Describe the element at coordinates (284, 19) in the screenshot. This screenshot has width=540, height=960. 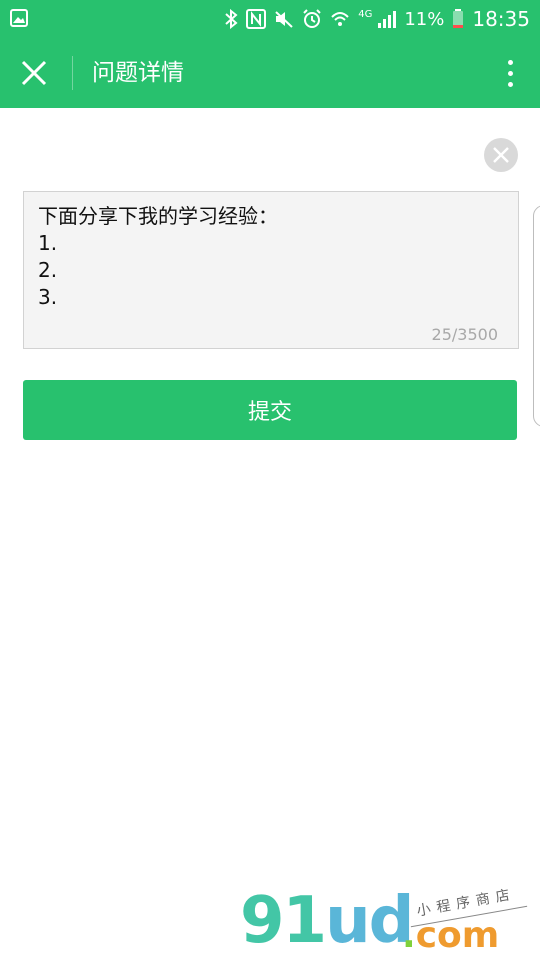
I see `mute-icon` at that location.